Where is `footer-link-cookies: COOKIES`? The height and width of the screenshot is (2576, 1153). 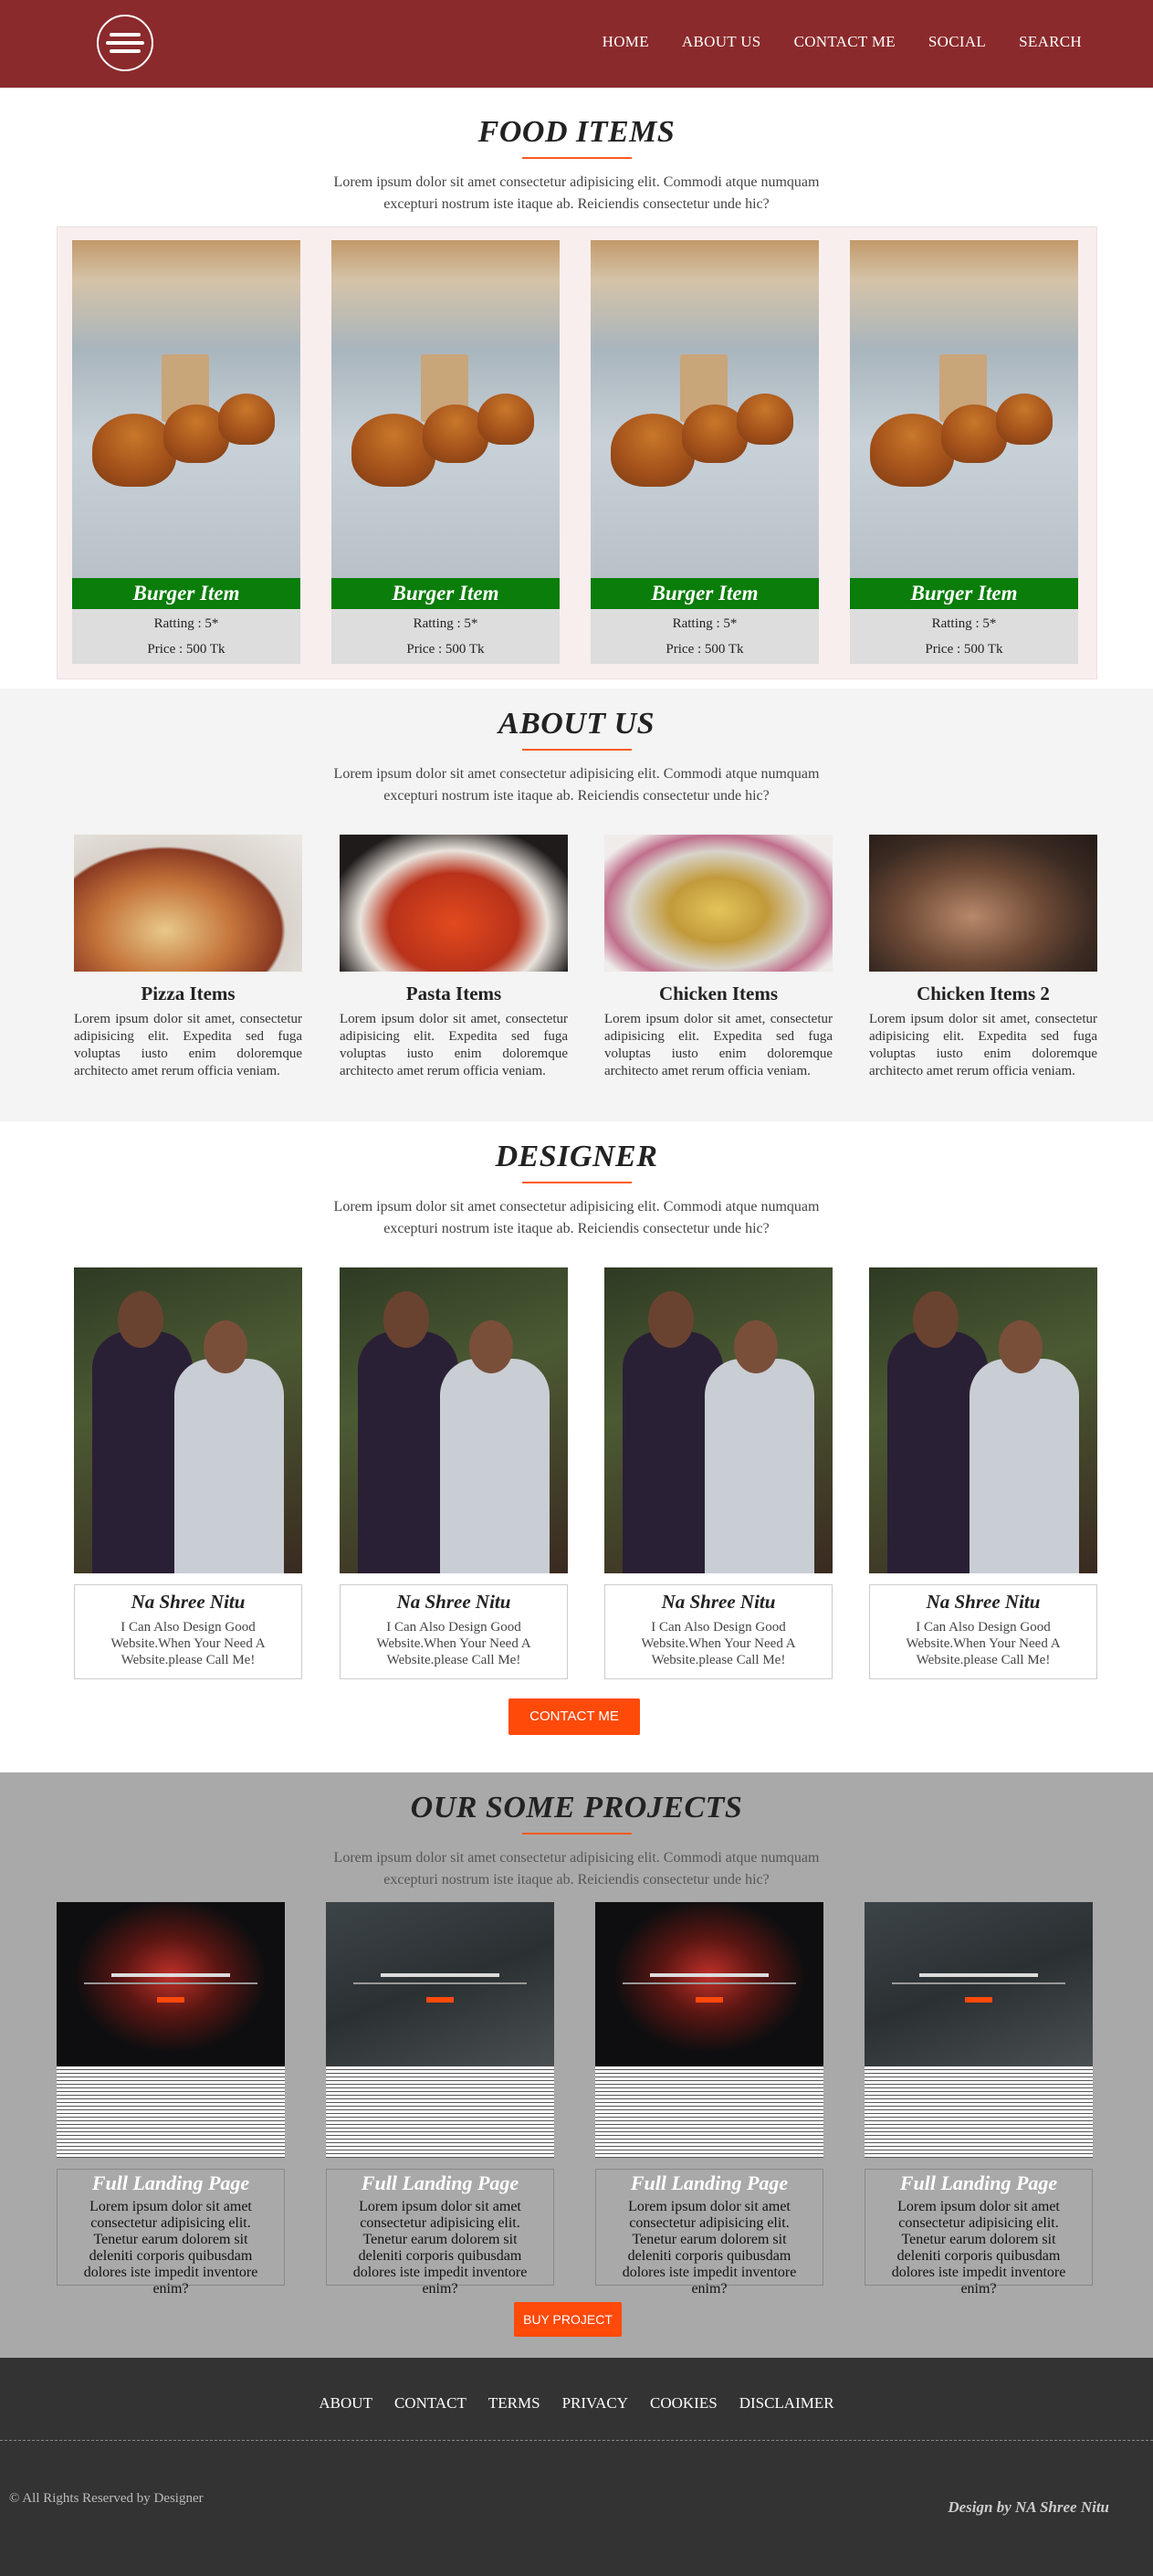 footer-link-cookies: COOKIES is located at coordinates (684, 2403).